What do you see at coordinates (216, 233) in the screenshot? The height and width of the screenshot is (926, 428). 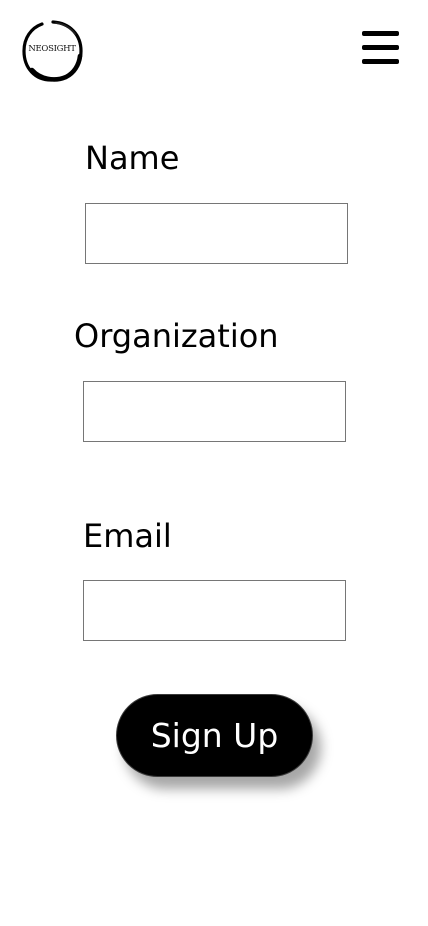 I see `name-input` at bounding box center [216, 233].